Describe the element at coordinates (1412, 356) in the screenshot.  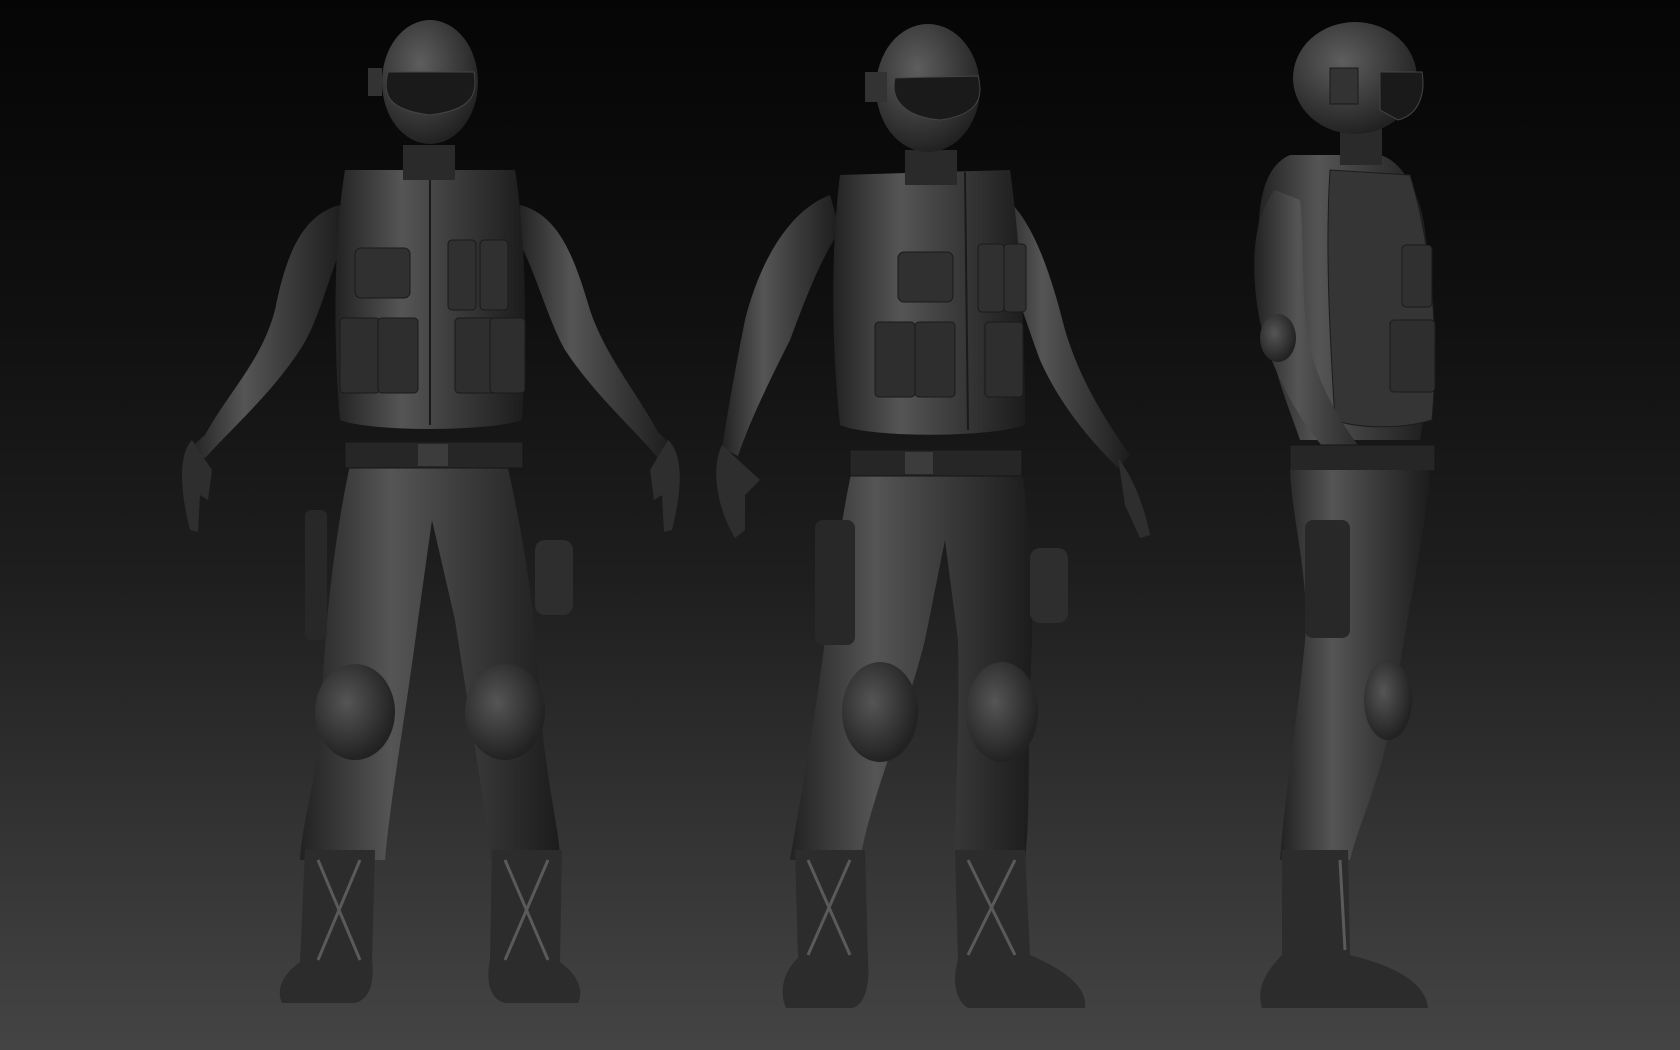
I see `mag-pouch` at that location.